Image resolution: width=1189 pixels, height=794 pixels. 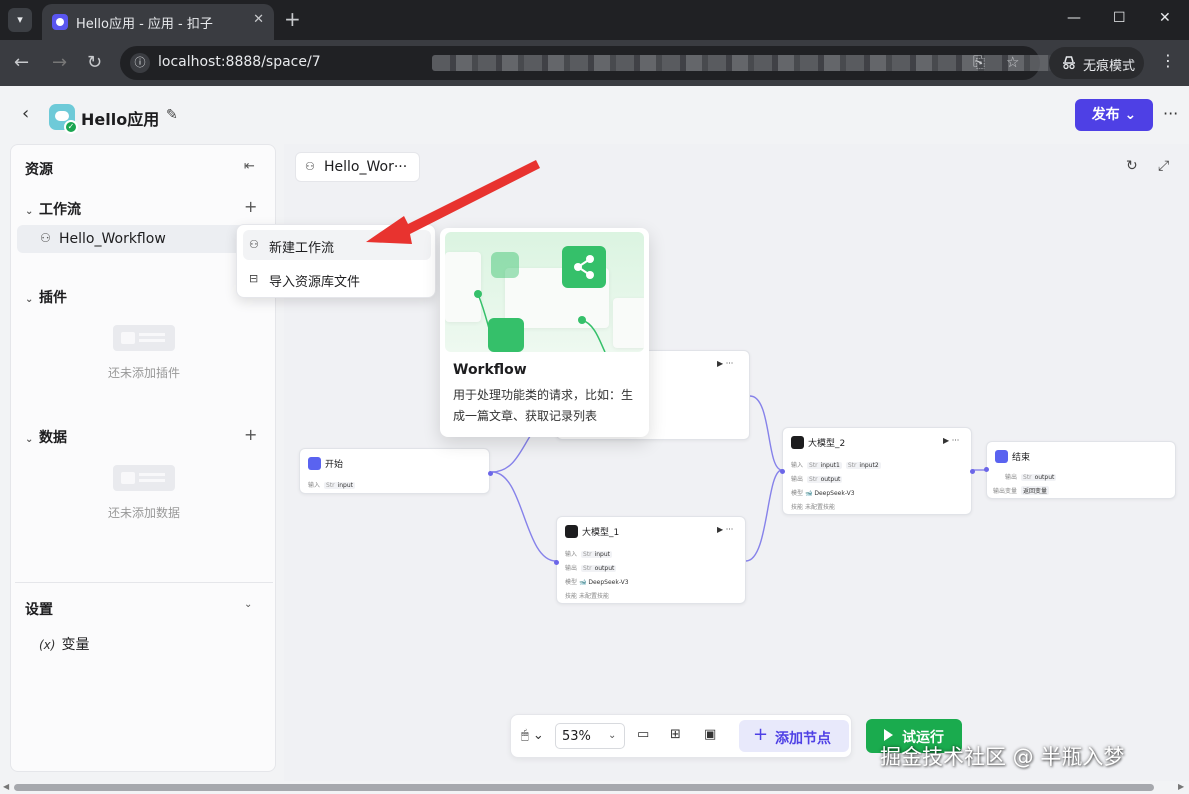 I want to click on node-end: 结束 输出 Str output 输出变量 返回变量, so click(x=1080, y=470).